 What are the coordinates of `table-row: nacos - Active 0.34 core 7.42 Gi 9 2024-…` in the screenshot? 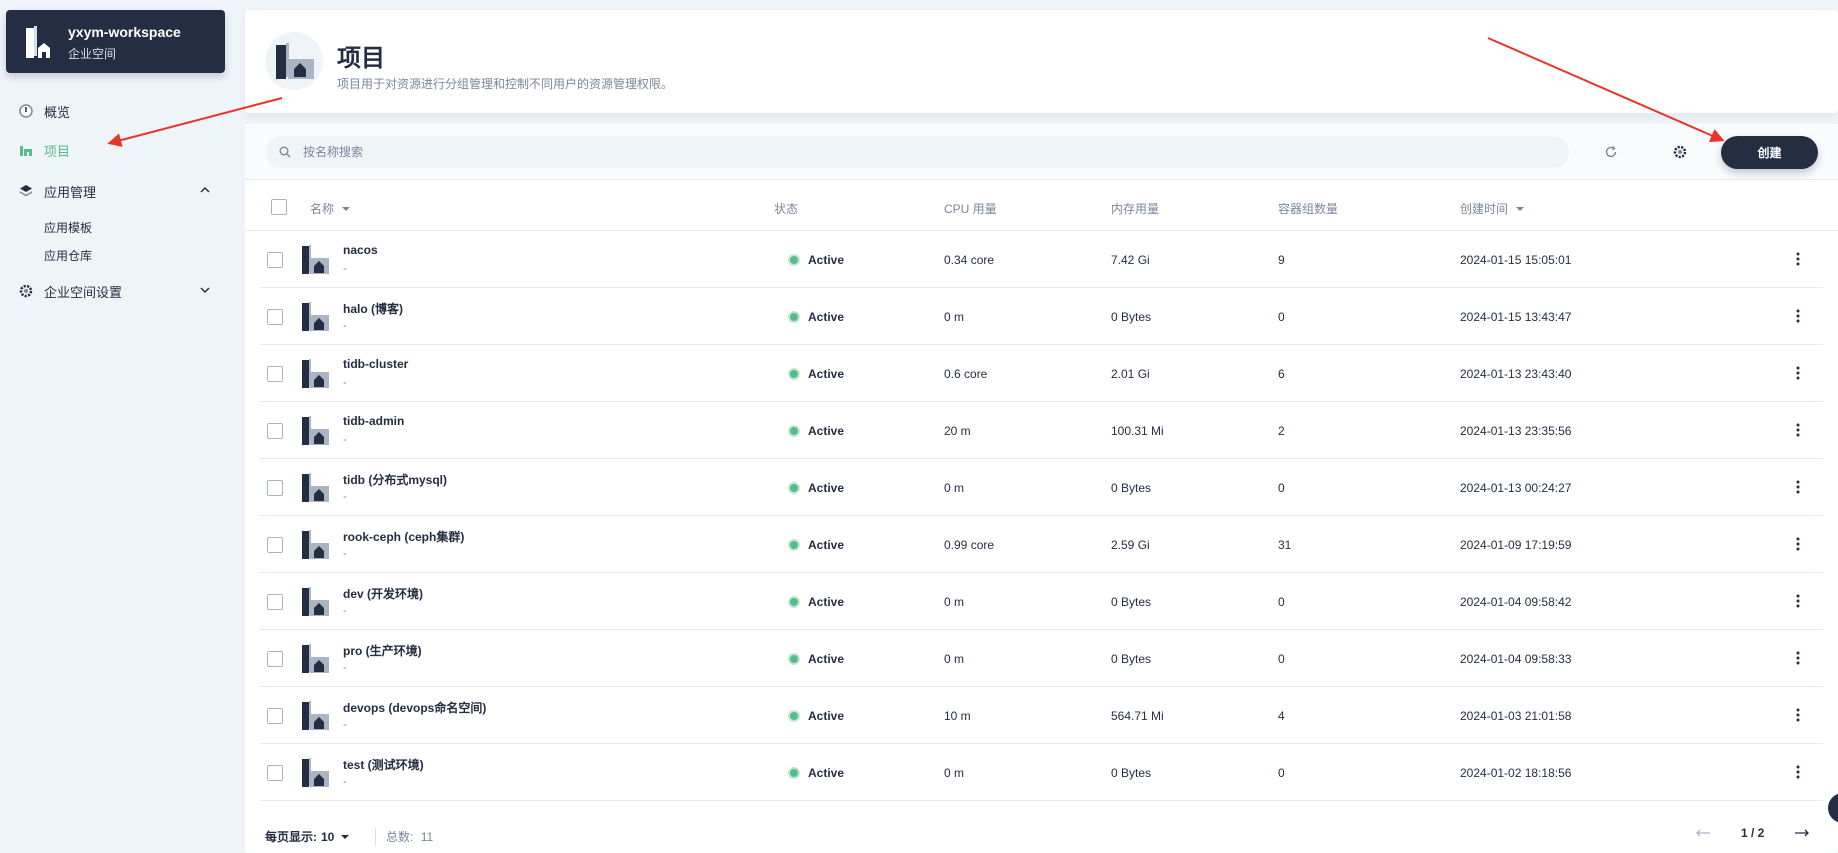 It's located at (1041, 259).